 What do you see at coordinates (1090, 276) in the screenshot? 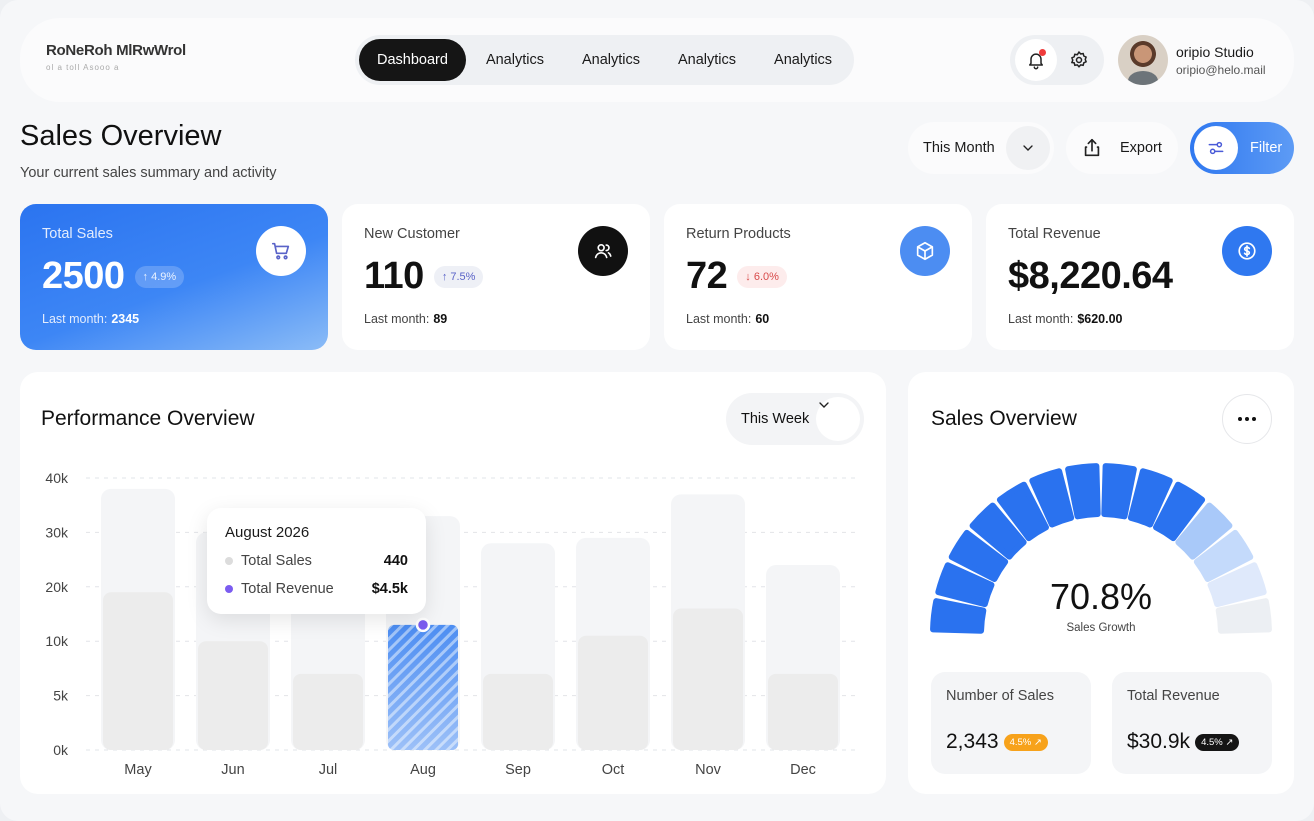
I see `stat-value: $8,220.64` at bounding box center [1090, 276].